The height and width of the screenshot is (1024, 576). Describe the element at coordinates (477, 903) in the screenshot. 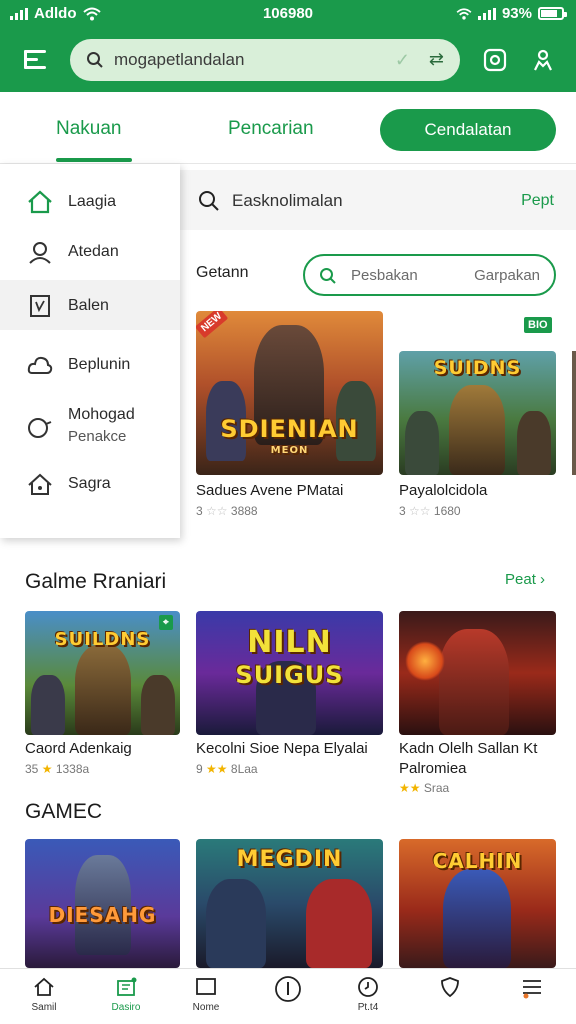

I see `game-thumbnail: CALHIN` at that location.